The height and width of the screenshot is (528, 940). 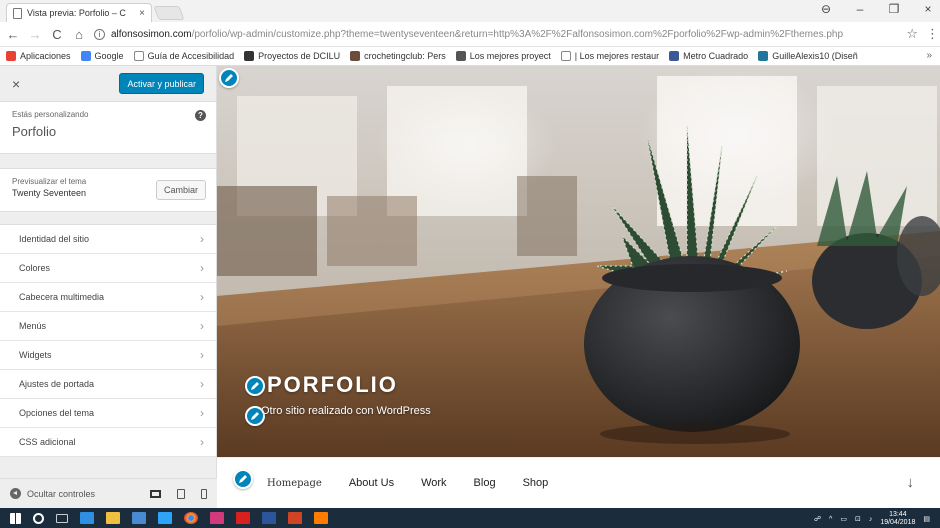 I want to click on edge-icon, so click(x=87, y=518).